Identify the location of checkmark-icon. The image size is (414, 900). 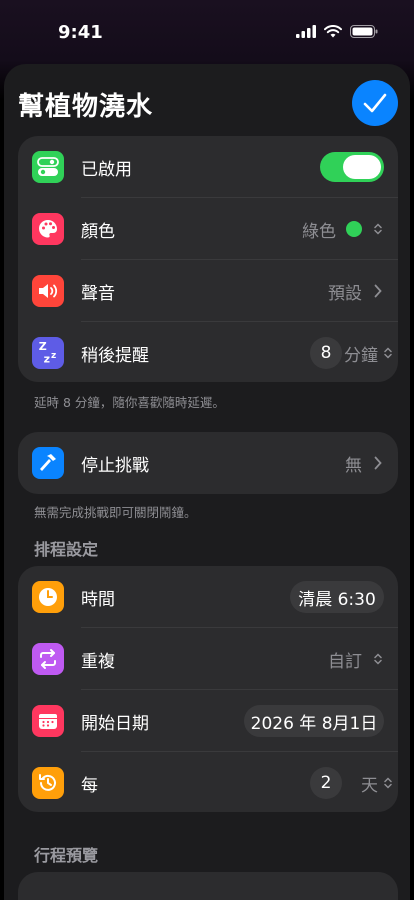
(375, 103).